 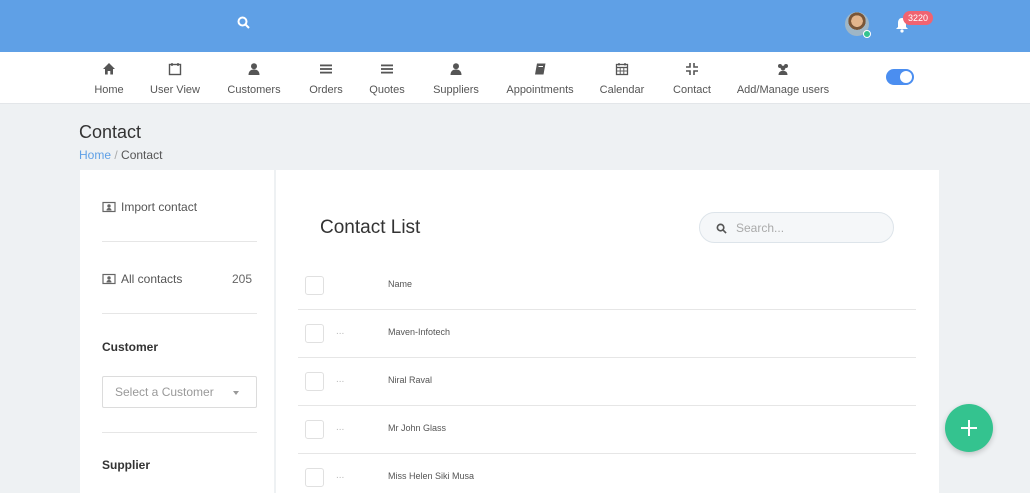 What do you see at coordinates (515, 26) in the screenshot?
I see `top-bar: 3220` at bounding box center [515, 26].